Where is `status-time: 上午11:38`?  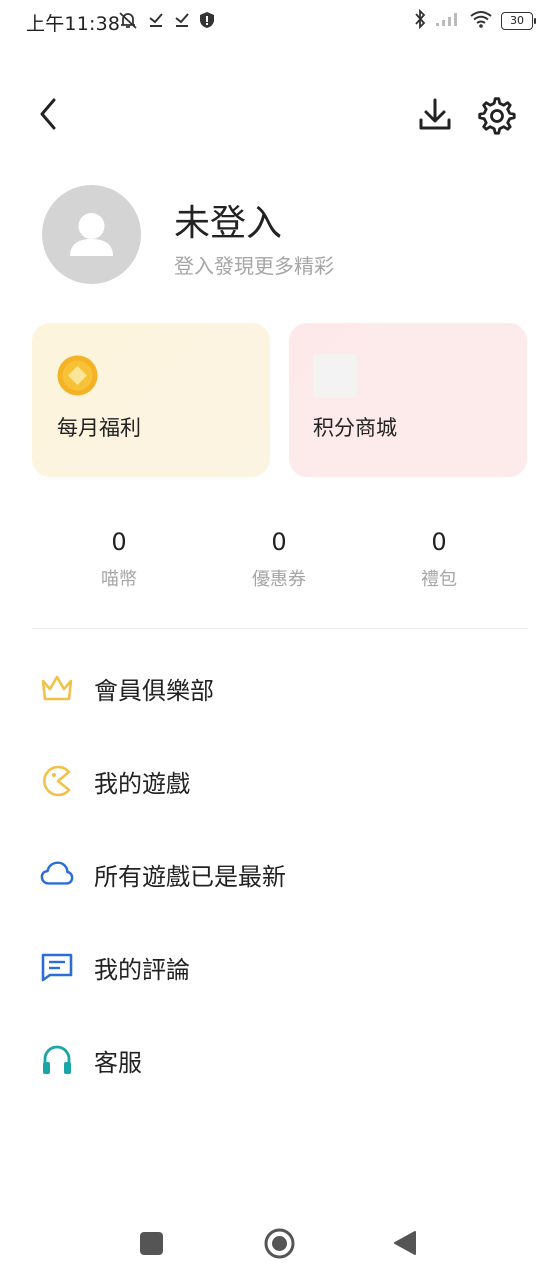 status-time: 上午11:38 is located at coordinates (73, 24).